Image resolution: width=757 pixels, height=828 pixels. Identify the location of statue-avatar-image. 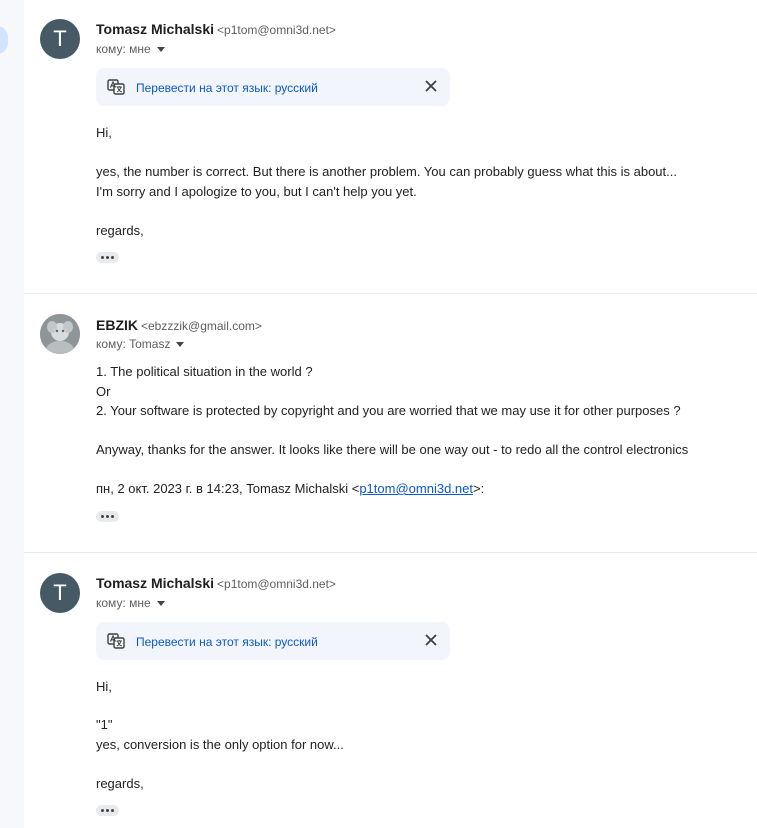
(60, 334).